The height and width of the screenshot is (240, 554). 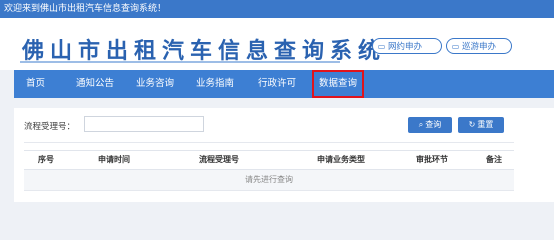 I want to click on column-header: 申请时间, so click(x=114, y=159).